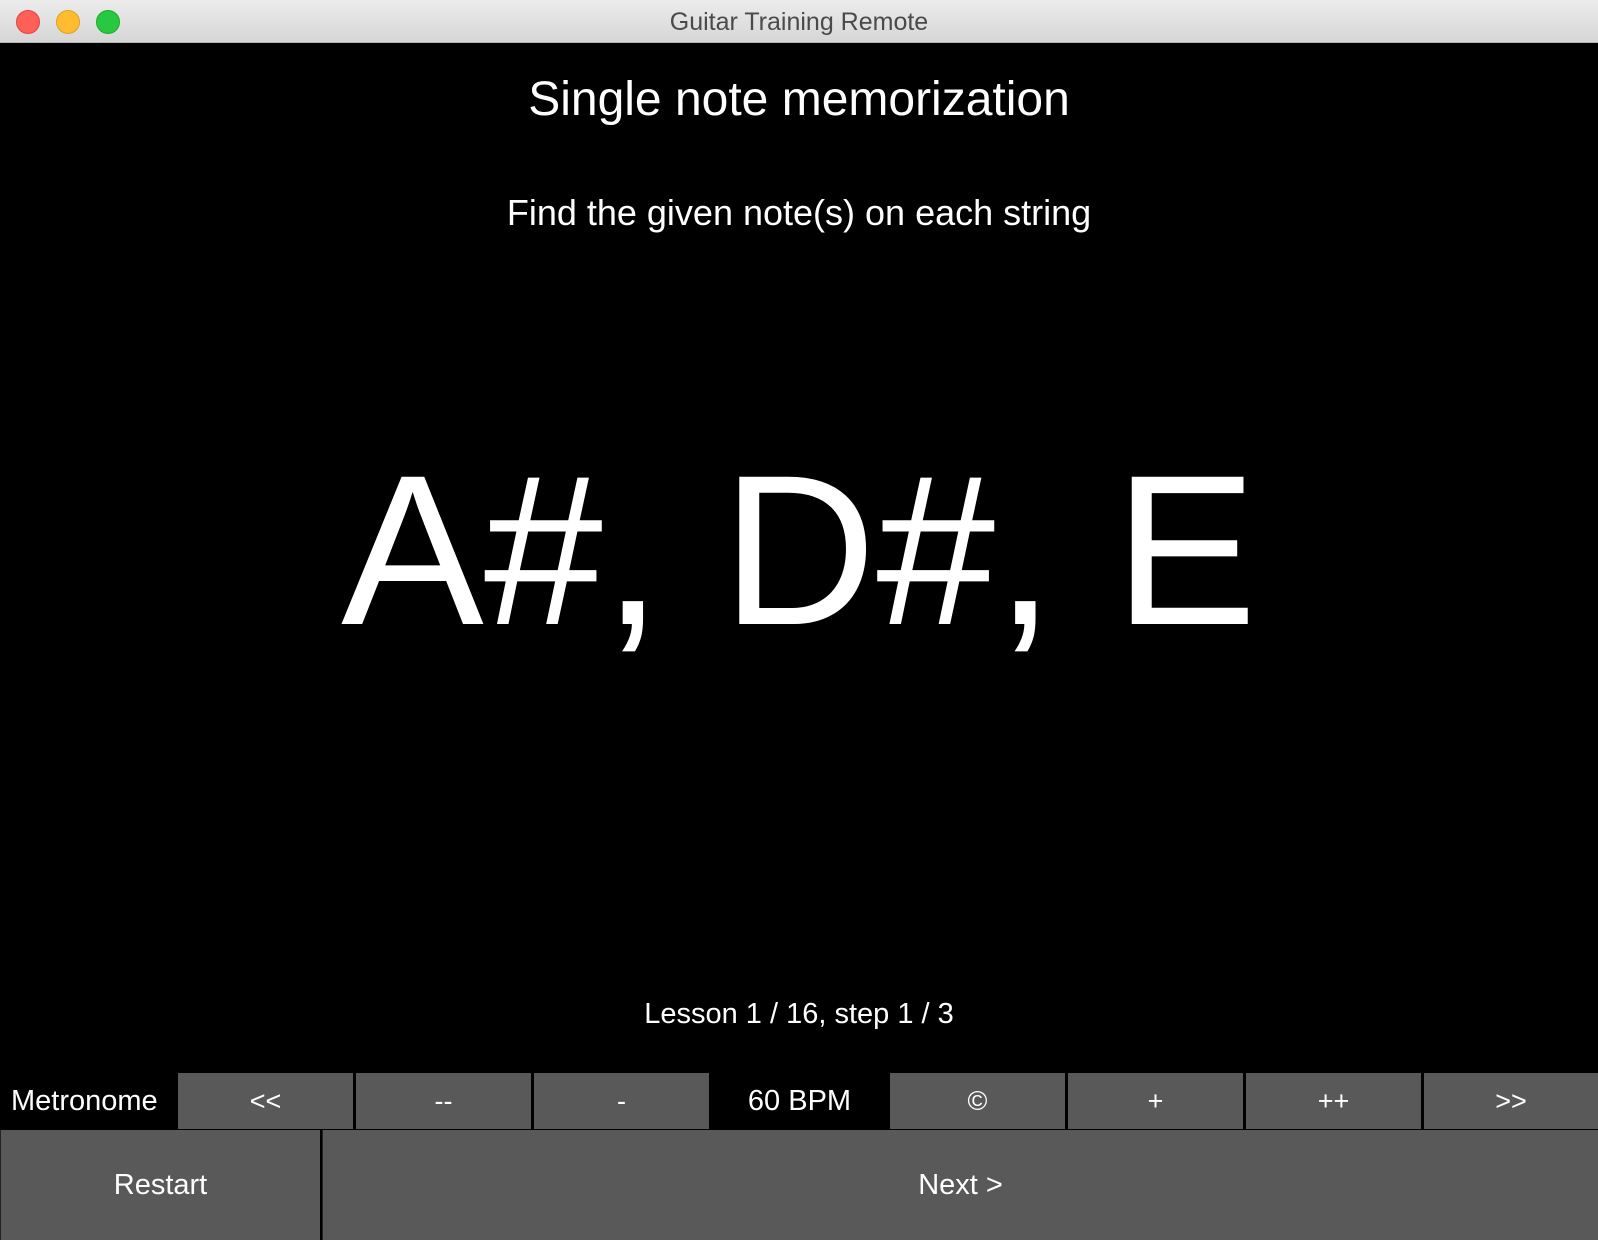  I want to click on exercise-heading: Single note memorization, so click(799, 99).